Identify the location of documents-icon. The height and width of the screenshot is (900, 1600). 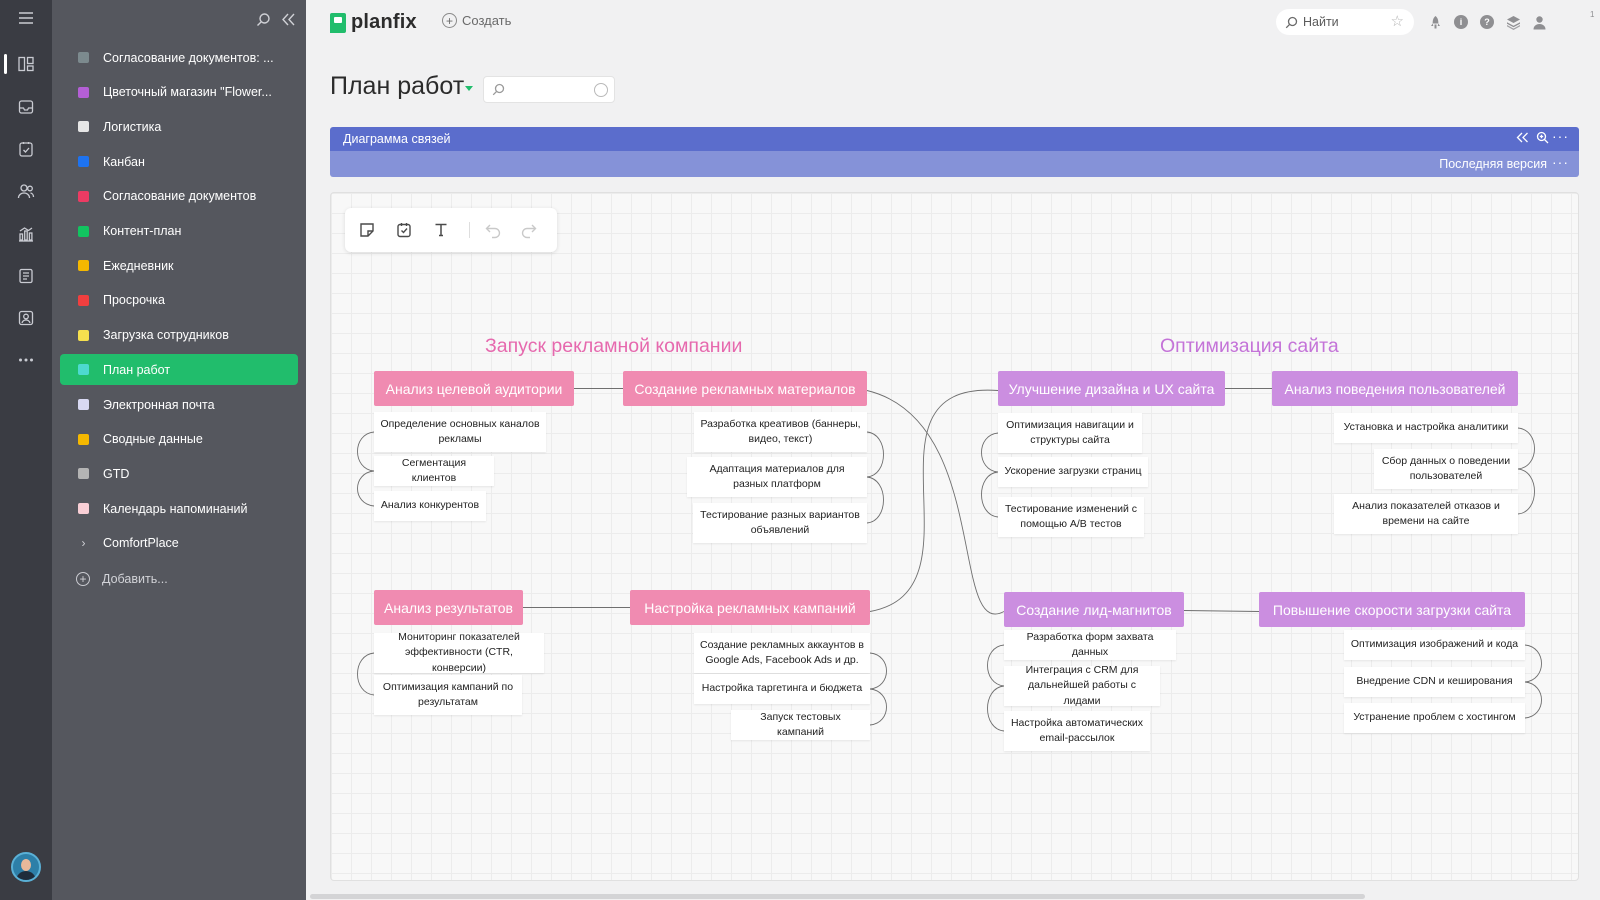
(26, 276).